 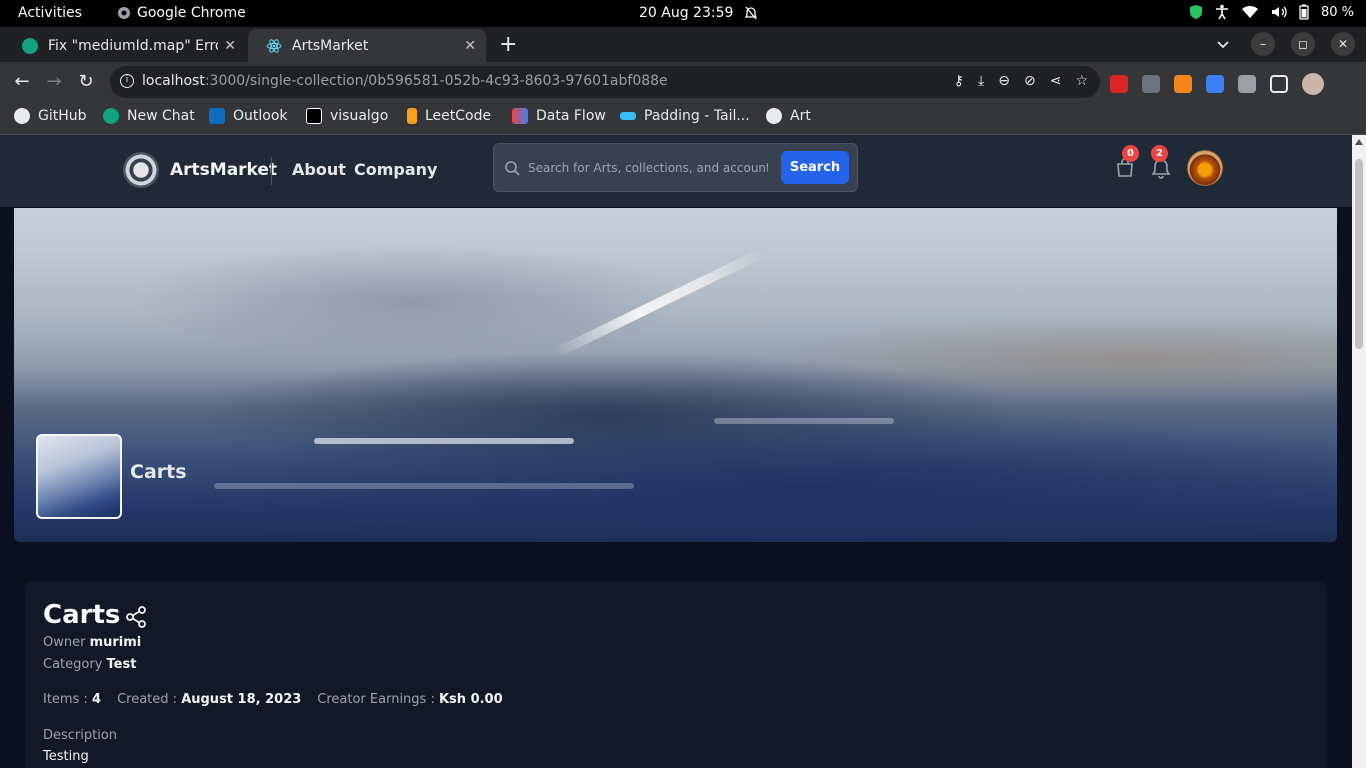 I want to click on earnings-stat: Creator Earnings : Ksh 0.00, so click(x=410, y=699).